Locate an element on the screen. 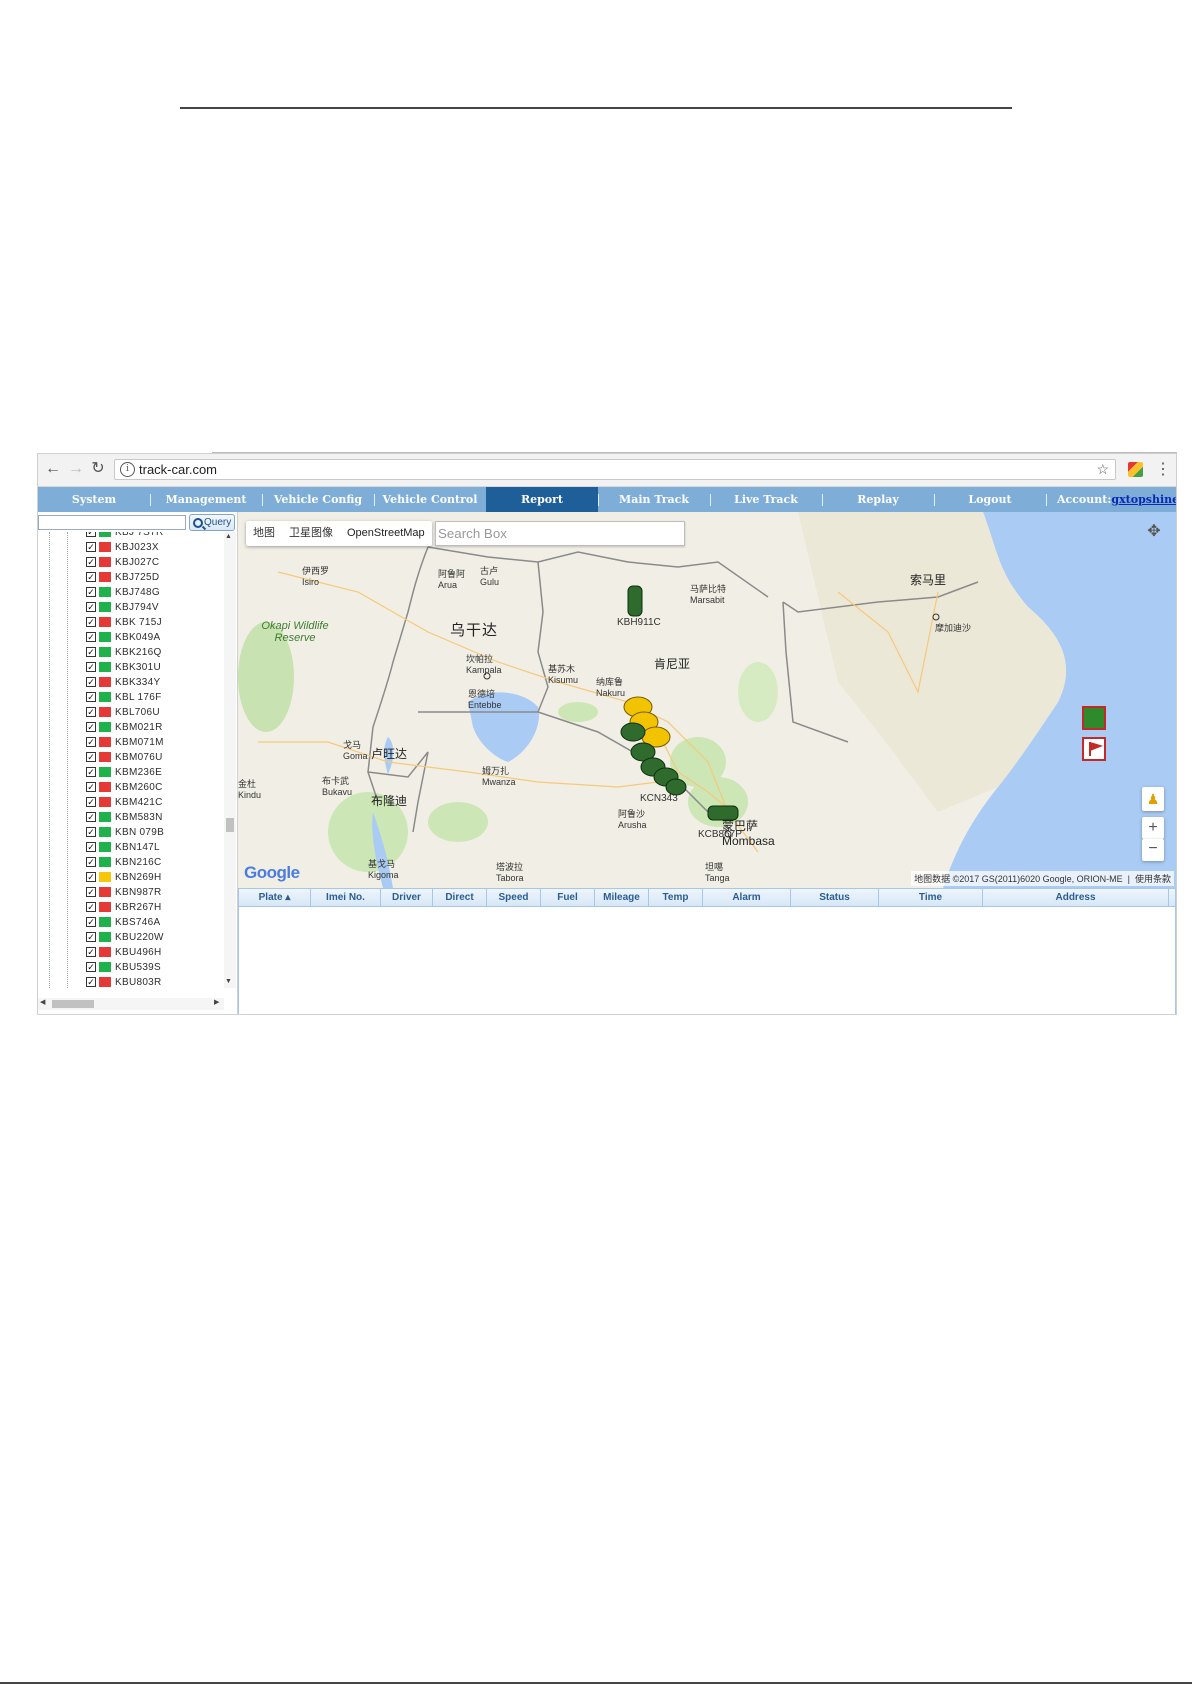  vehicle-row: ✓ KBM021R is located at coordinates (151, 727).